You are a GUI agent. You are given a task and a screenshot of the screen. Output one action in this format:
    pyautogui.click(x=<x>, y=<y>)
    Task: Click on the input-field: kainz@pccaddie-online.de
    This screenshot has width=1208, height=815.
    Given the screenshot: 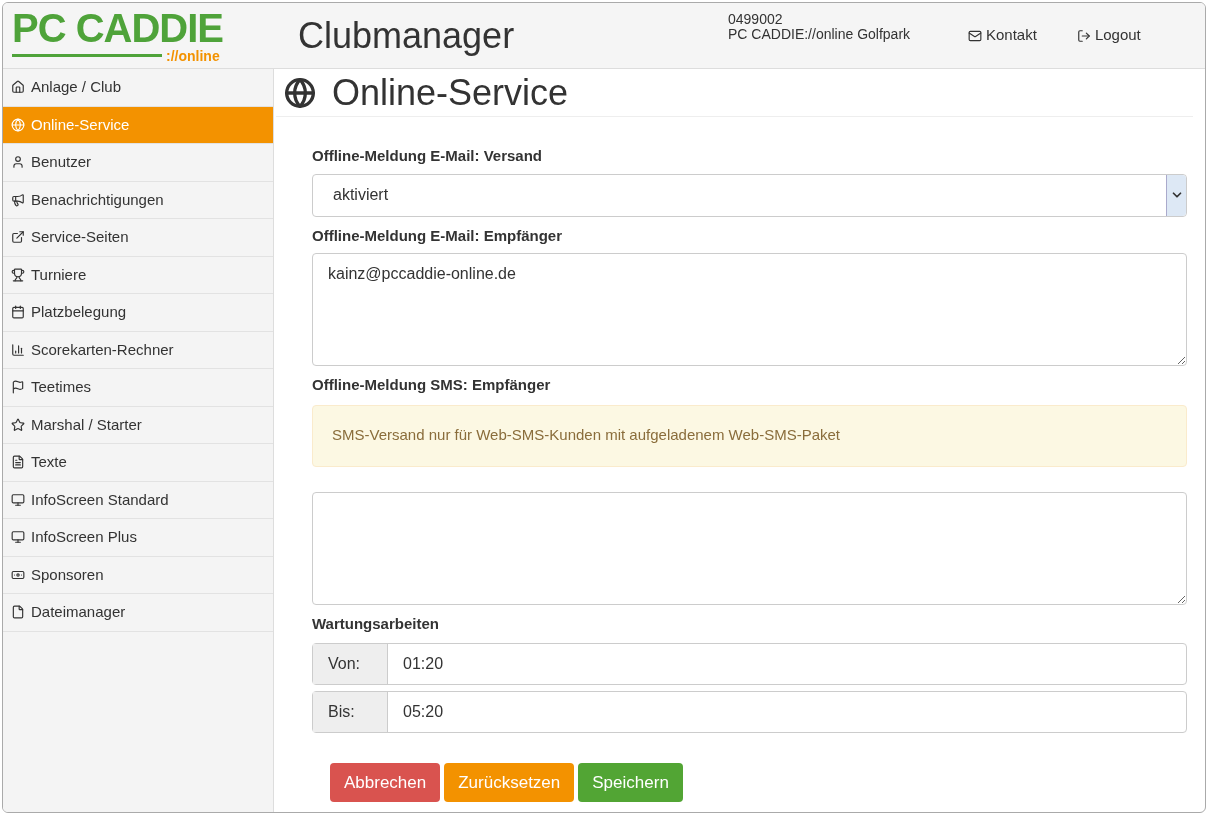 What is the action you would take?
    pyautogui.click(x=749, y=309)
    